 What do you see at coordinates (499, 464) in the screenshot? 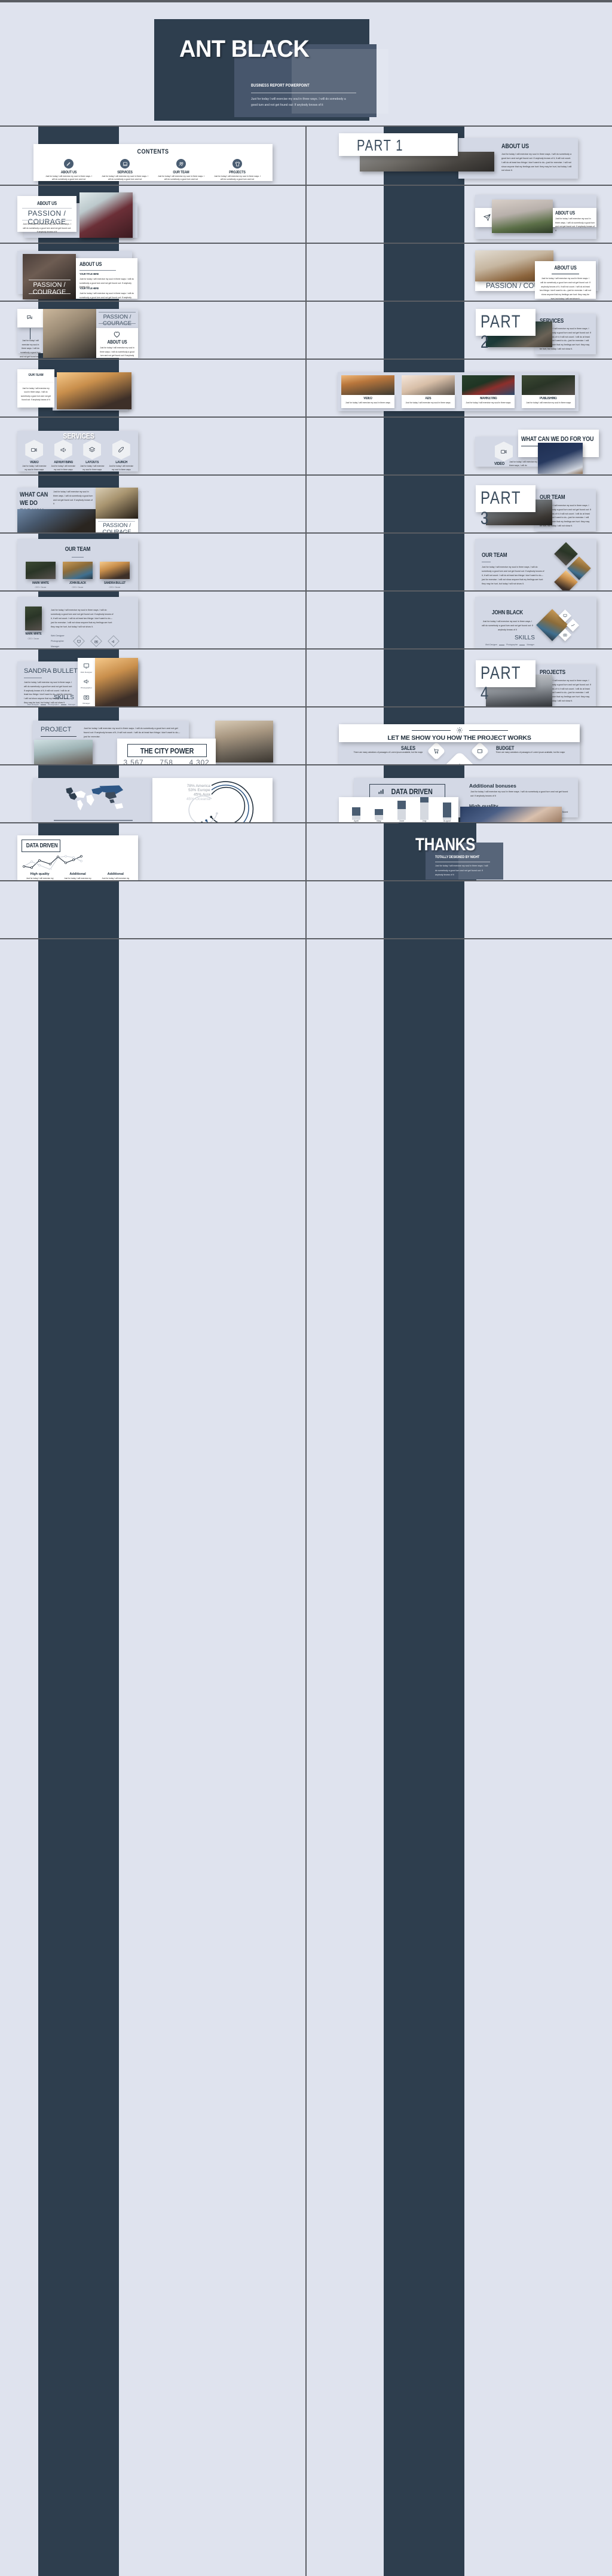
I see `whatcanwedo-video-label: VIDEO` at bounding box center [499, 464].